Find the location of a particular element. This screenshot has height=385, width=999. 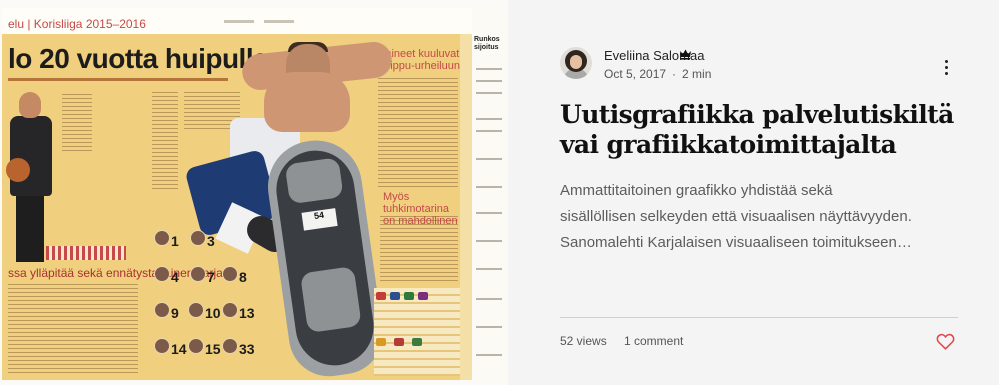

player-number: 4 is located at coordinates (175, 277).